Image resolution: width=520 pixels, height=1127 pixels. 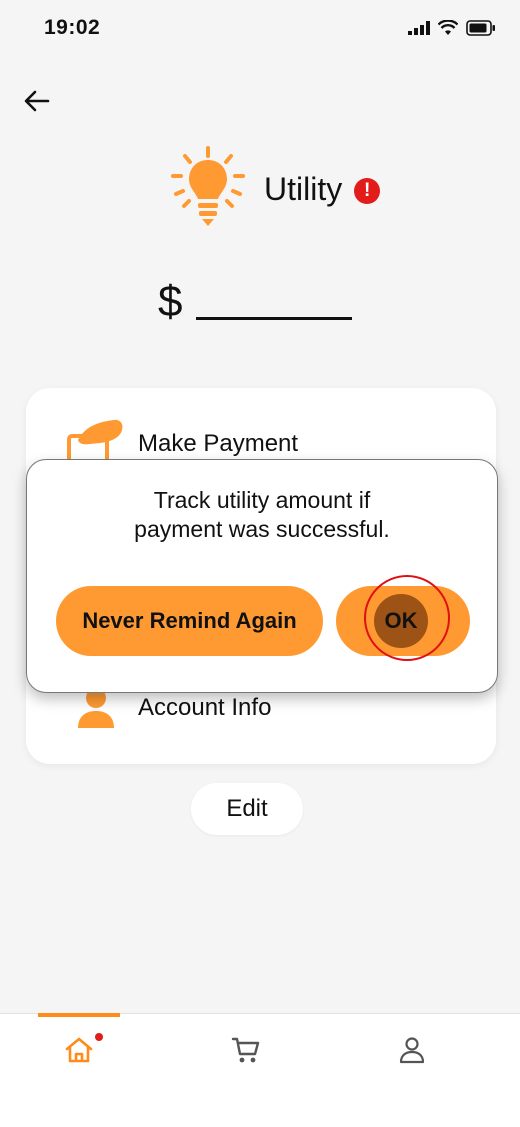 What do you see at coordinates (170, 301) in the screenshot?
I see `currency-symbol: $` at bounding box center [170, 301].